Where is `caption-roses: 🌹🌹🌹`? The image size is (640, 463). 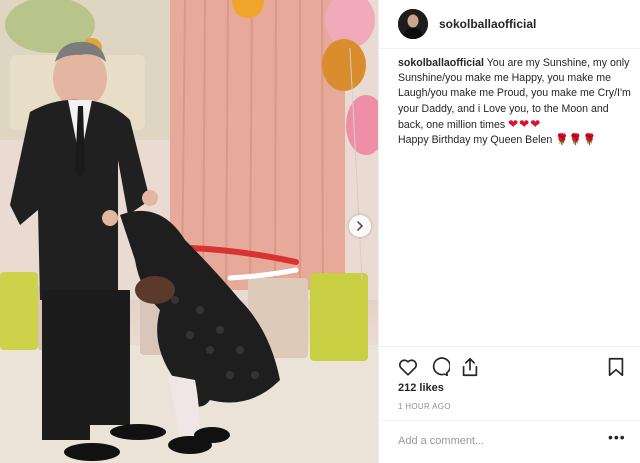 caption-roses: 🌹🌹🌹 is located at coordinates (576, 140).